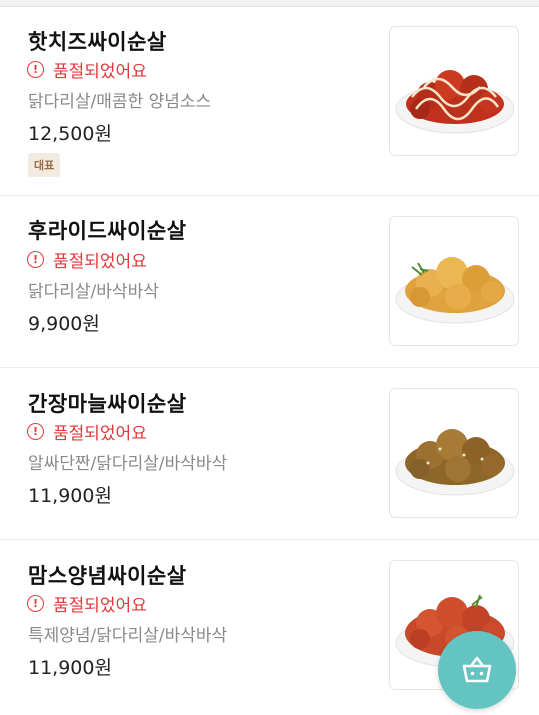 The width and height of the screenshot is (539, 715). Describe the element at coordinates (128, 464) in the screenshot. I see `menu-item-description: 알싸단짠/닭다리살/바삭바삭` at that location.